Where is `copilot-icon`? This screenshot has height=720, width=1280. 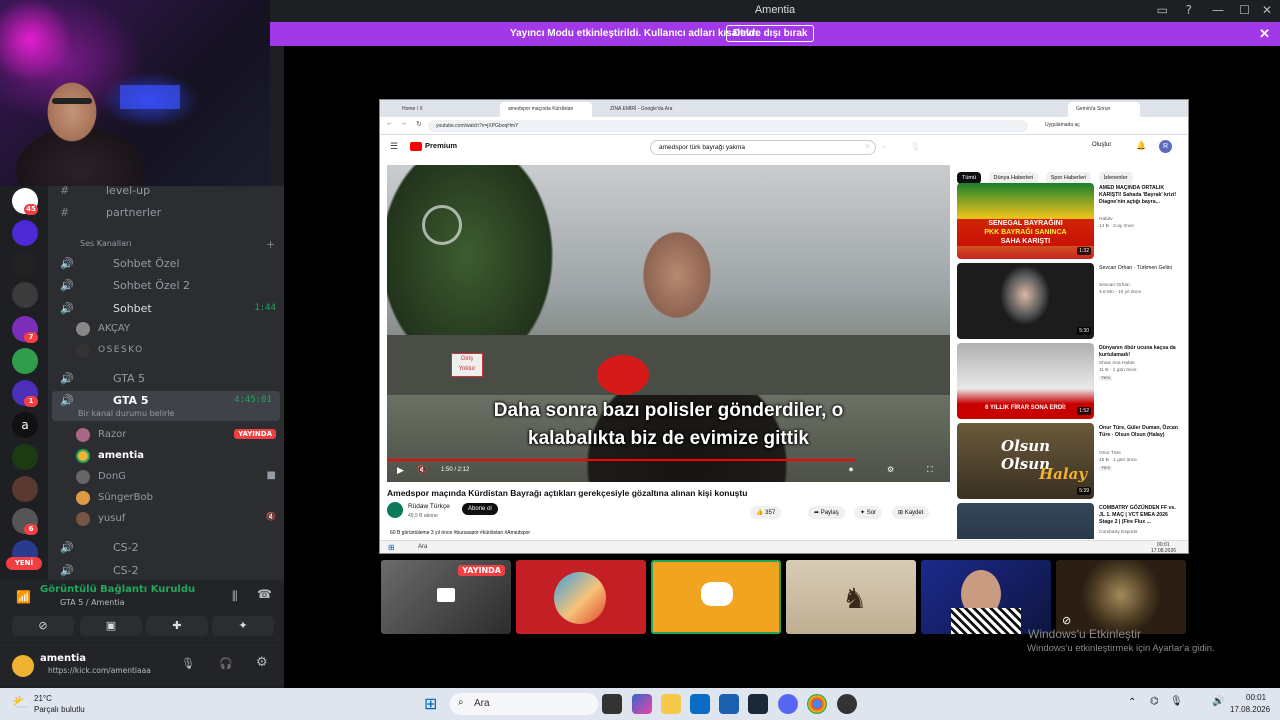
copilot-icon is located at coordinates (642, 704).